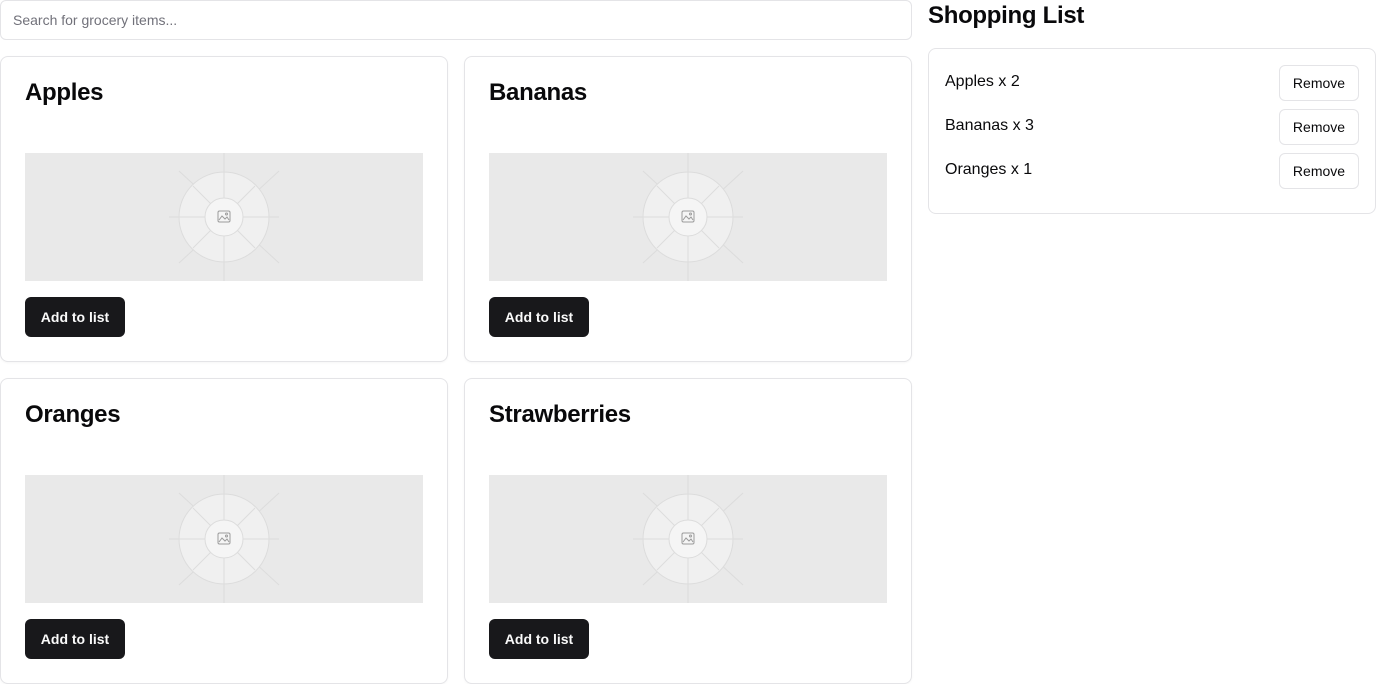  What do you see at coordinates (456, 20) in the screenshot?
I see `search-input` at bounding box center [456, 20].